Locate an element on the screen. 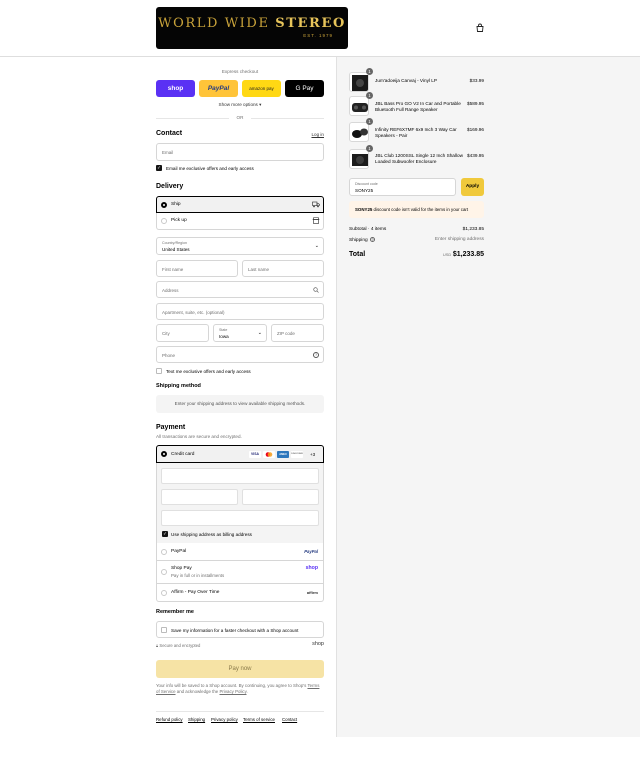 The height and width of the screenshot is (763, 640). amex-icon: AMEX is located at coordinates (283, 454).